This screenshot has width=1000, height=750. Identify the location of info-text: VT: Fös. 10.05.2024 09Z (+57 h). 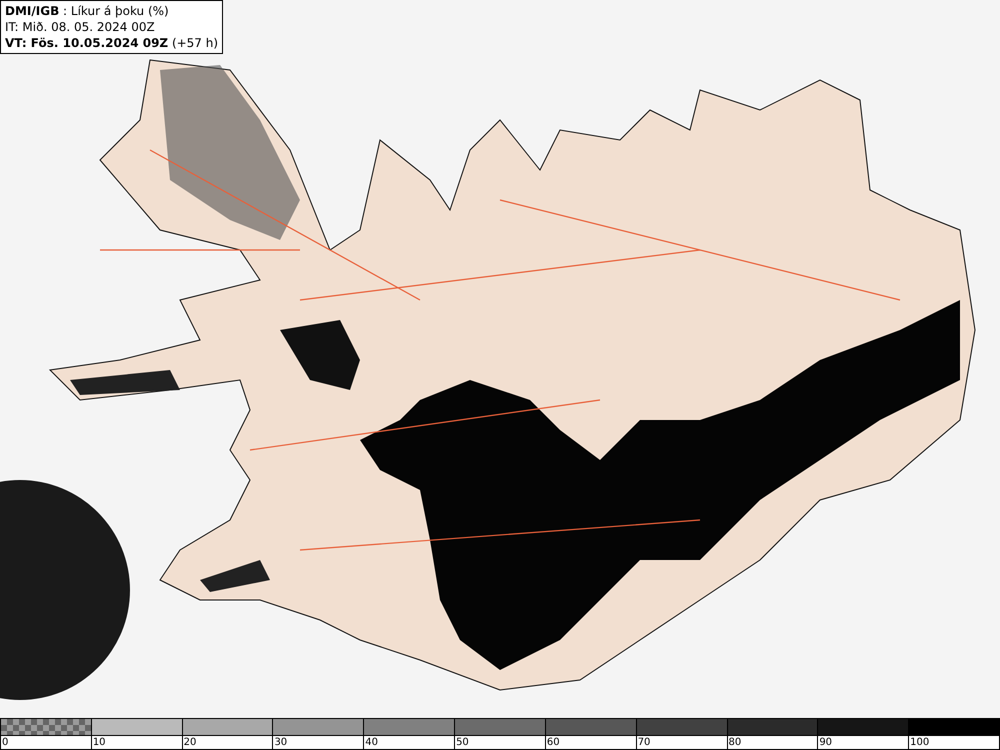
(111, 43).